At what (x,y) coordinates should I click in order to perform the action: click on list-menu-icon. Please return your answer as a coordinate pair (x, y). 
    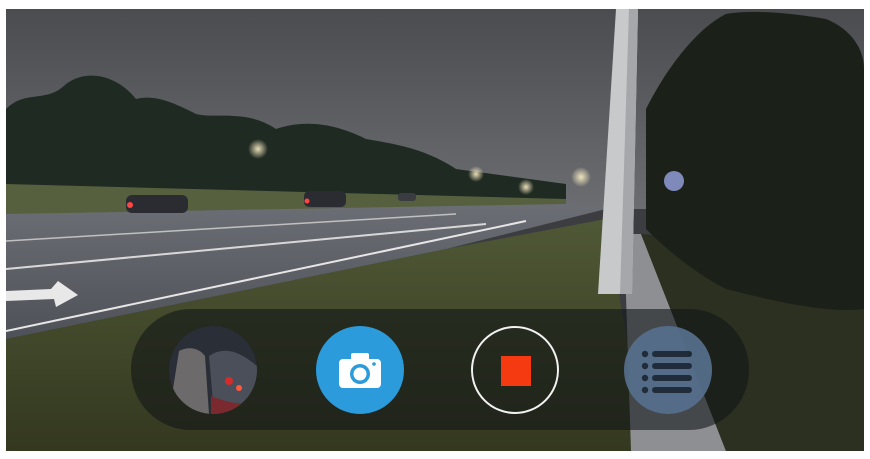
    Looking at the image, I should click on (666, 372).